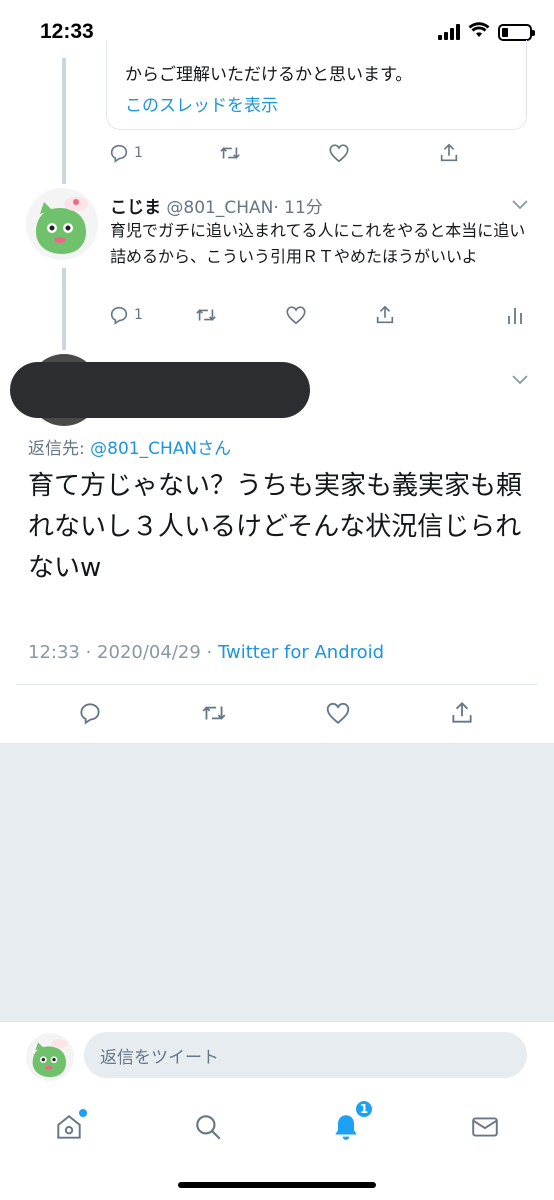 This screenshot has width=554, height=1200. I want to click on status-time: 12:33, so click(67, 31).